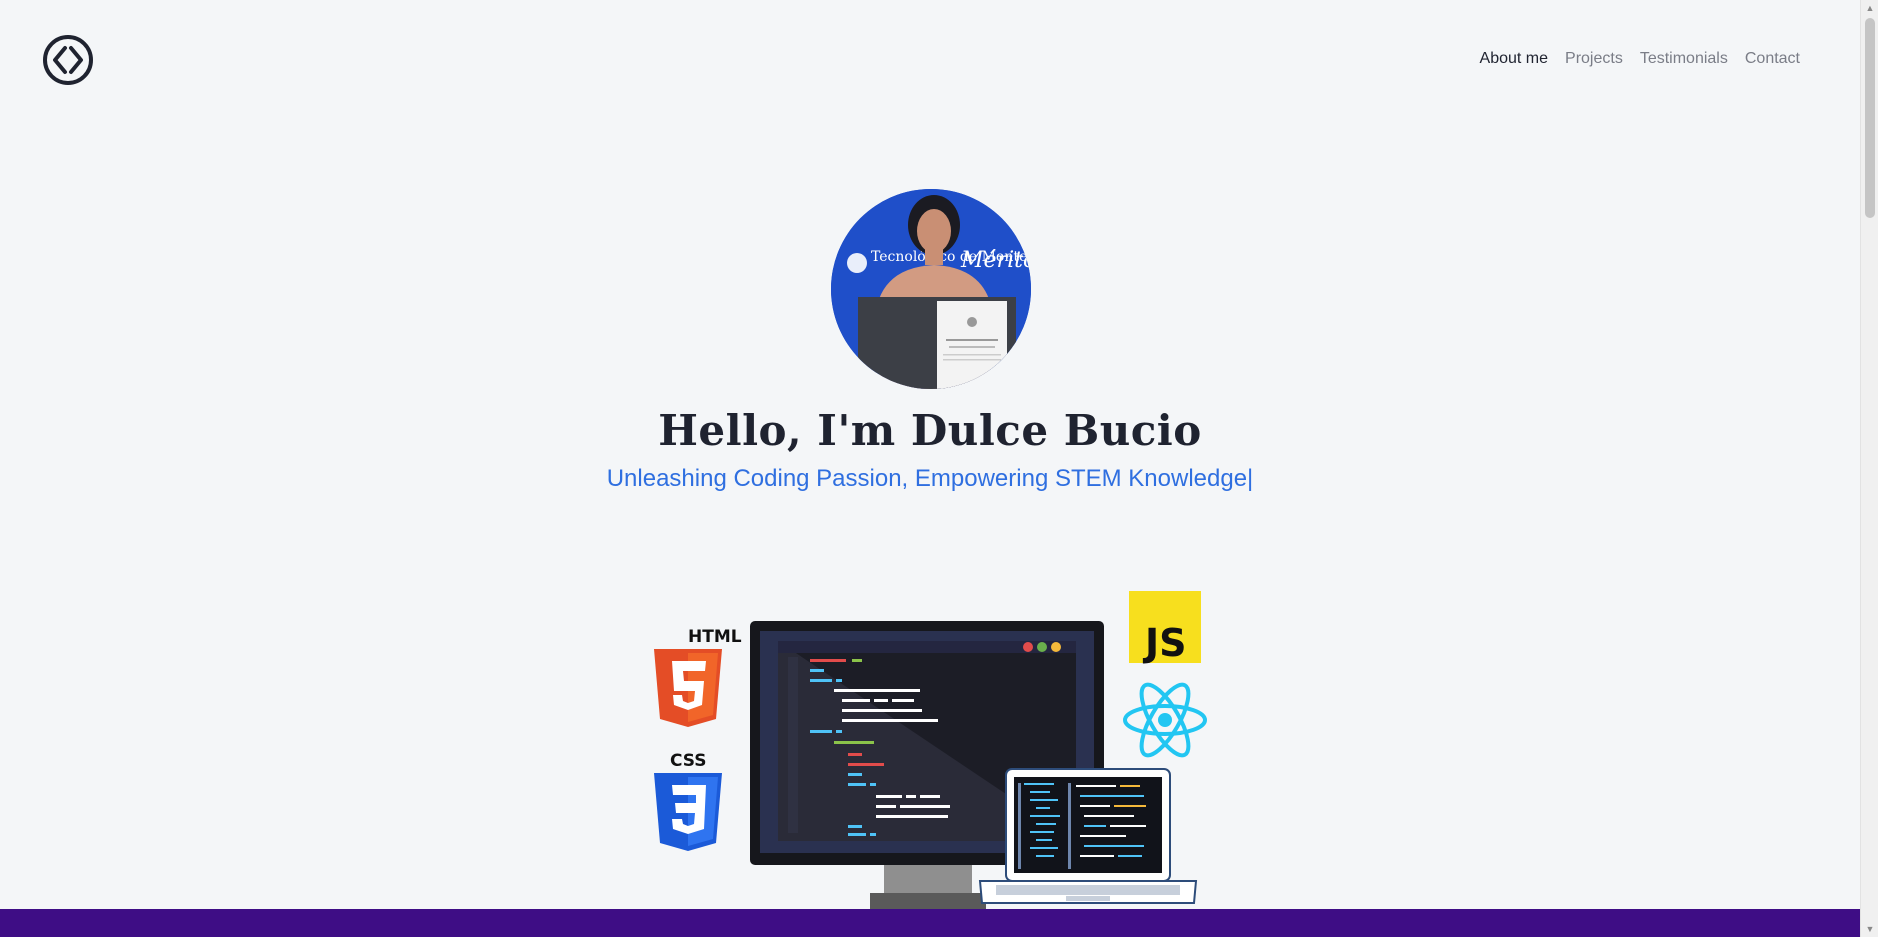  What do you see at coordinates (1514, 59) in the screenshot?
I see `nav-about-me: About me` at bounding box center [1514, 59].